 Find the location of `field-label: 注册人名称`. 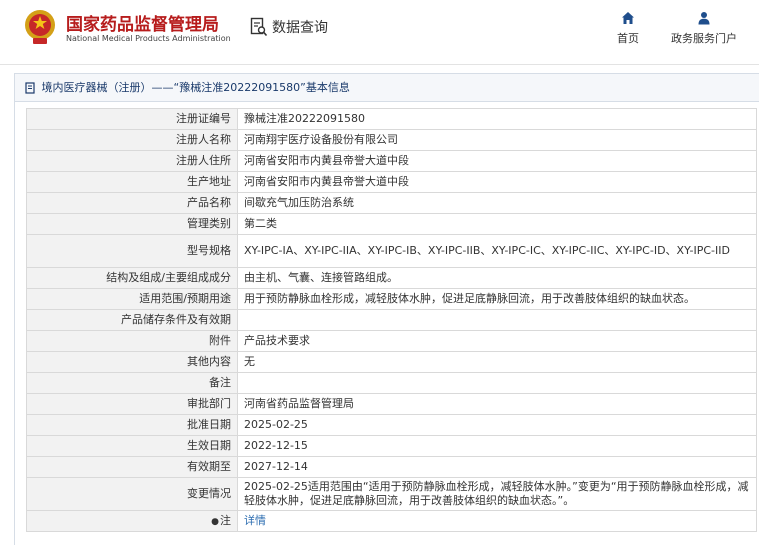

field-label: 注册人名称 is located at coordinates (132, 140).